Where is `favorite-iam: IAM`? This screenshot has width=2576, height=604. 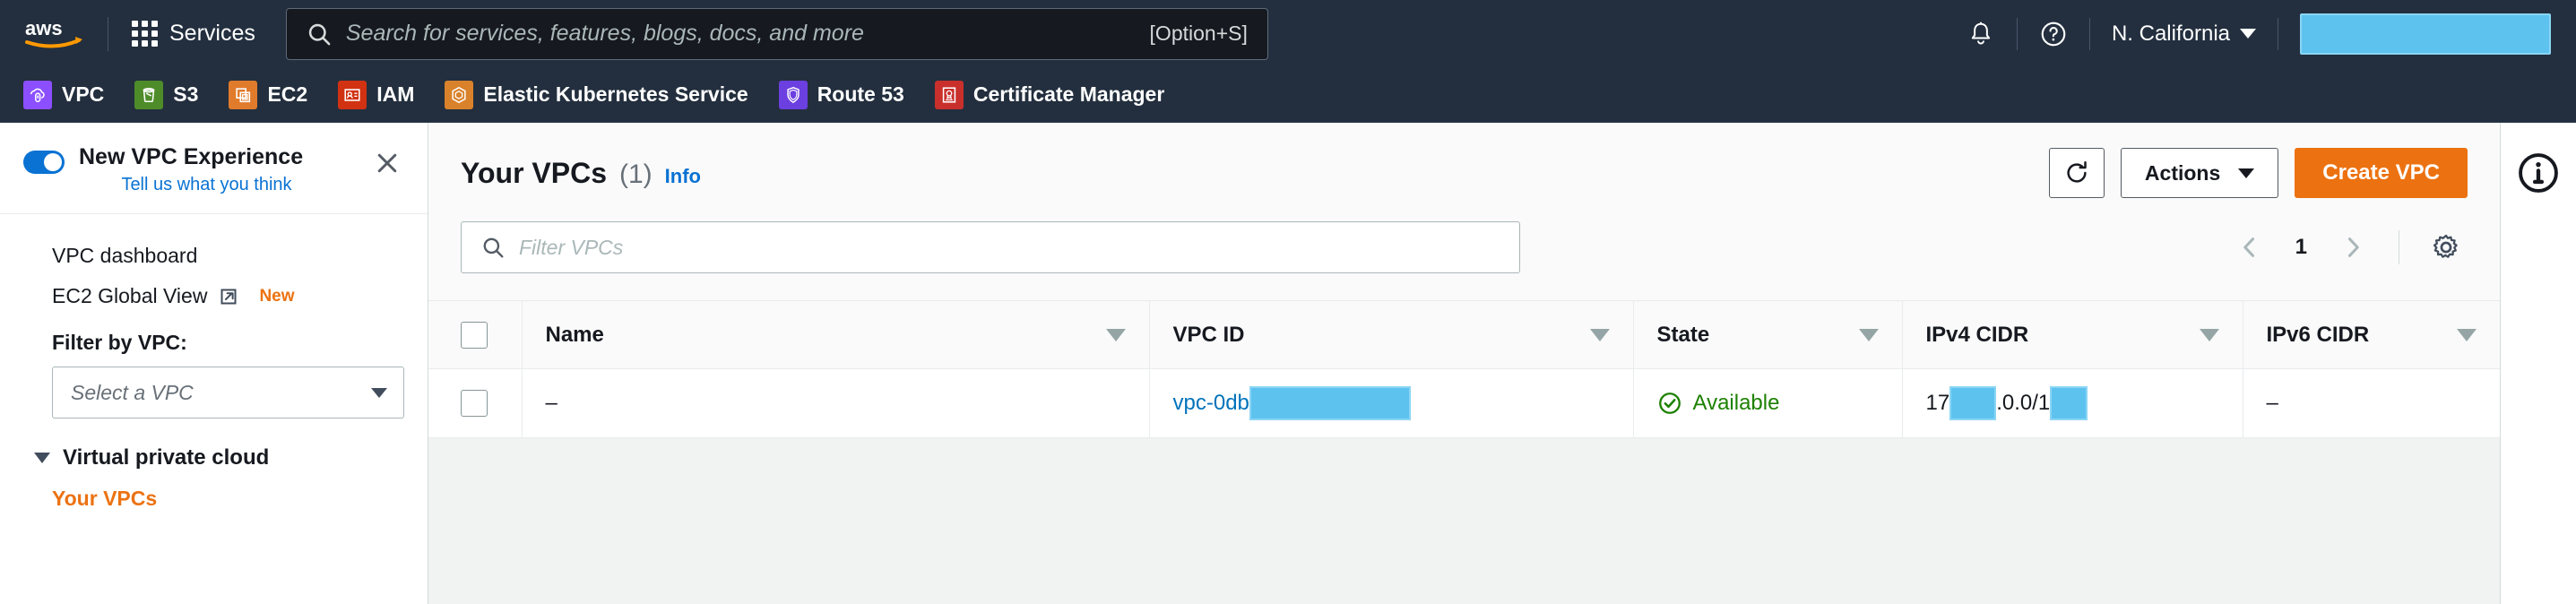
favorite-iam: IAM is located at coordinates (376, 94).